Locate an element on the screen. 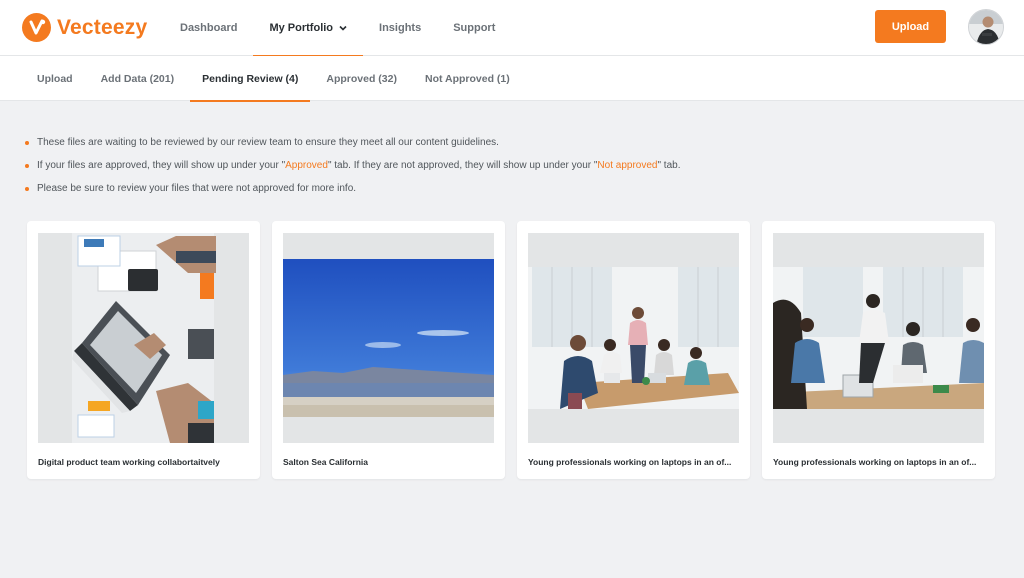 This screenshot has height=578, width=1024. file-title: Salton Sea California is located at coordinates (326, 462).